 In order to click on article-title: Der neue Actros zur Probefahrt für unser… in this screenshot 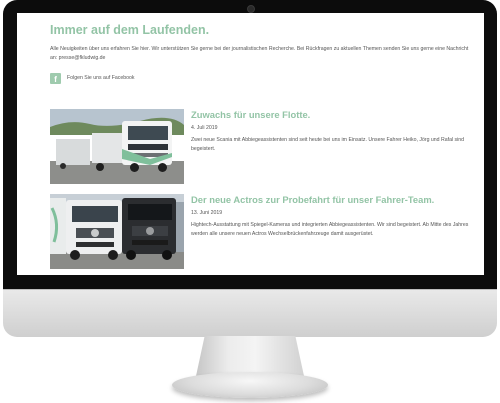, I will do `click(332, 199)`.